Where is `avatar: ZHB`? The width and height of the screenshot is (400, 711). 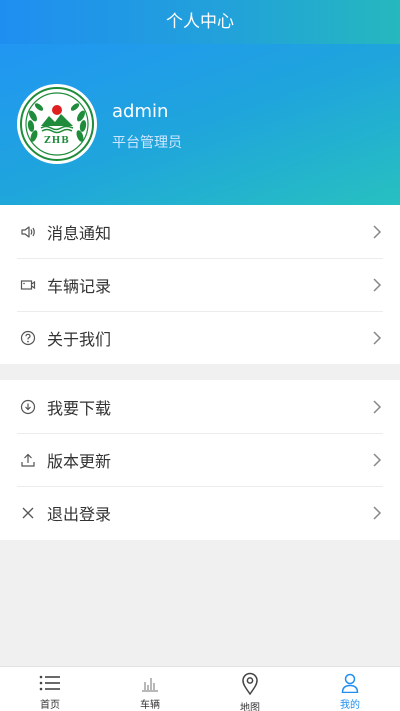
avatar: ZHB is located at coordinates (57, 124).